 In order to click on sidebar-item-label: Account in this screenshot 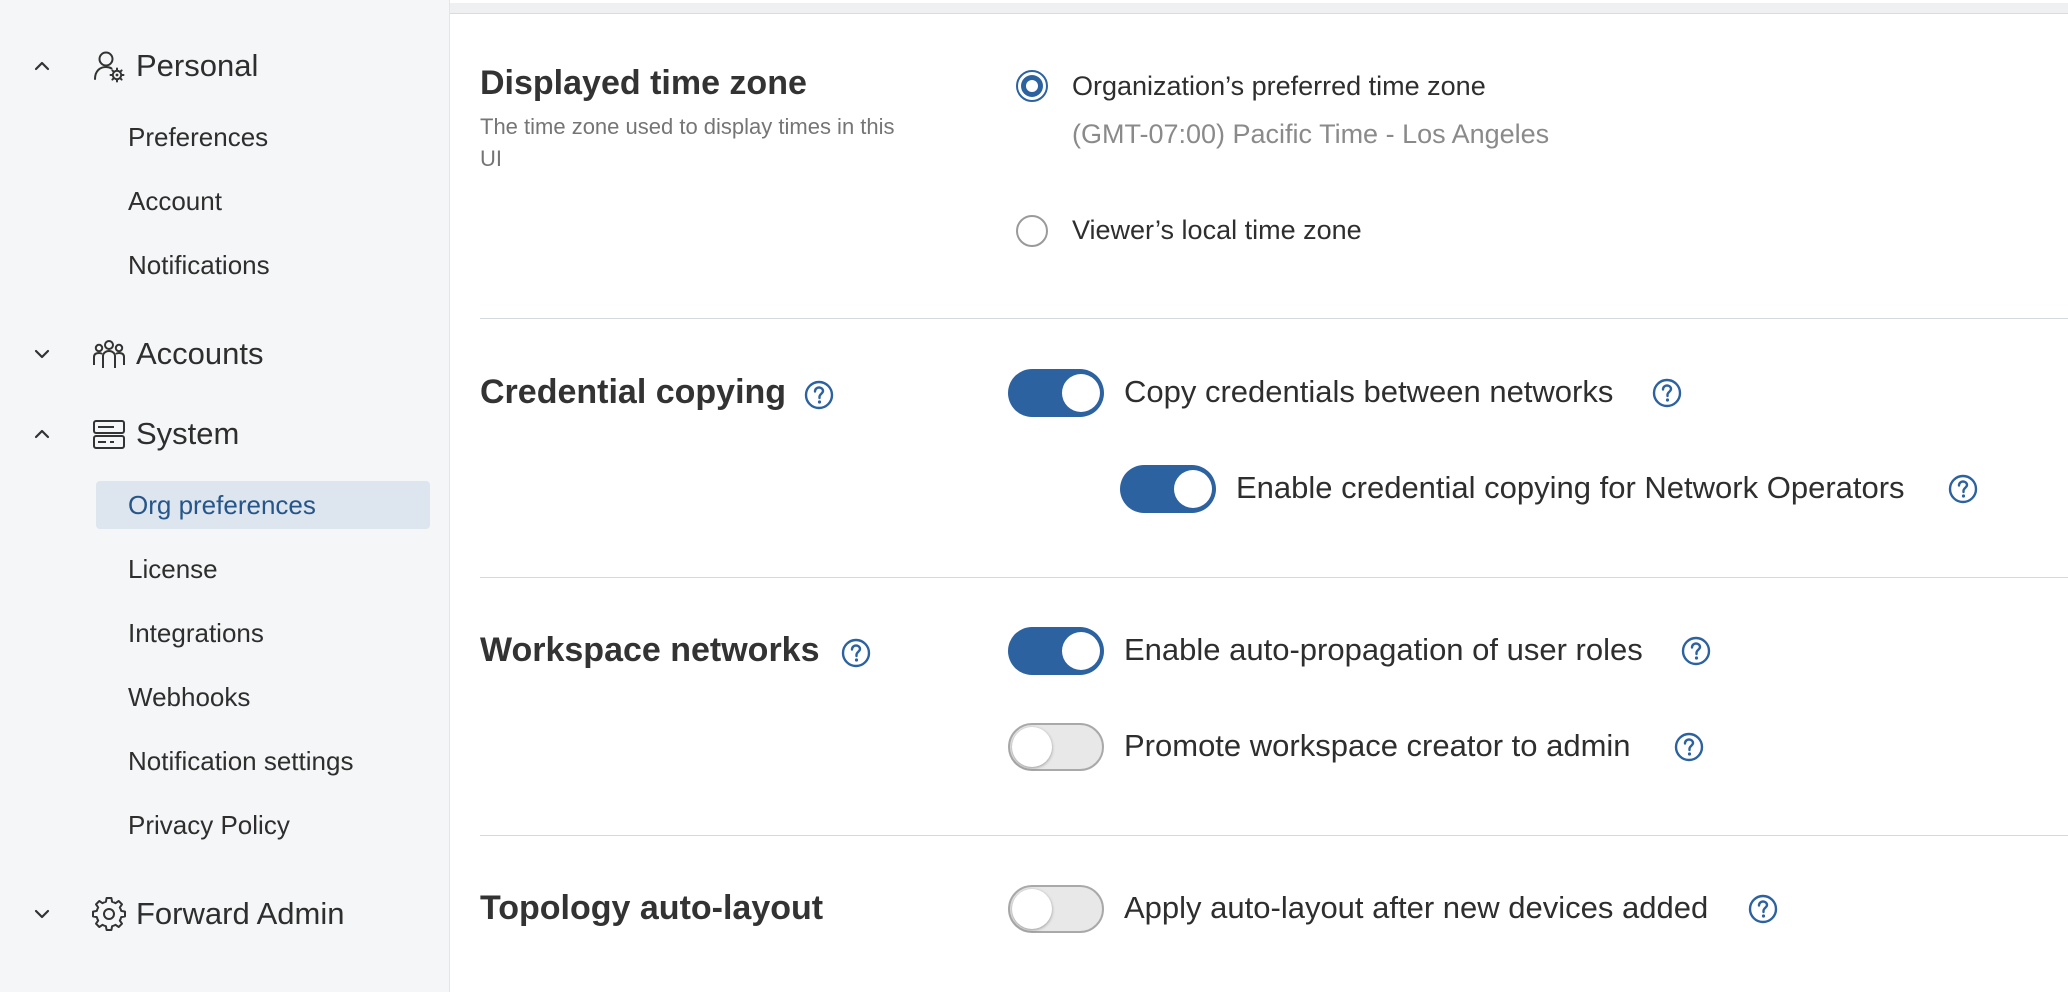, I will do `click(175, 201)`.